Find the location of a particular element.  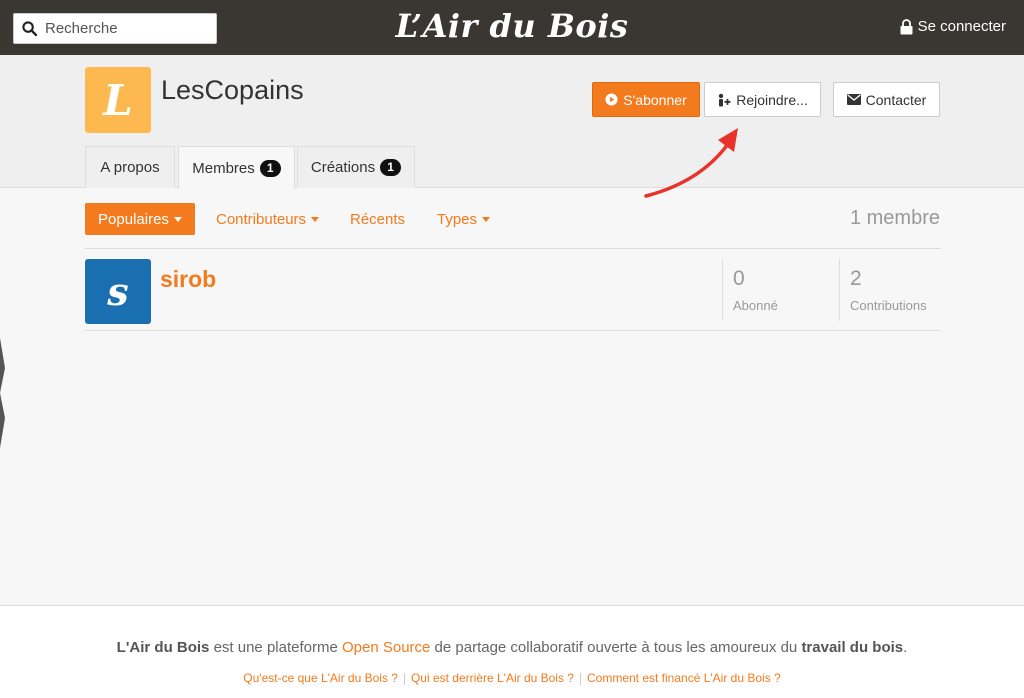

contributions-label: Contributions is located at coordinates (888, 305).